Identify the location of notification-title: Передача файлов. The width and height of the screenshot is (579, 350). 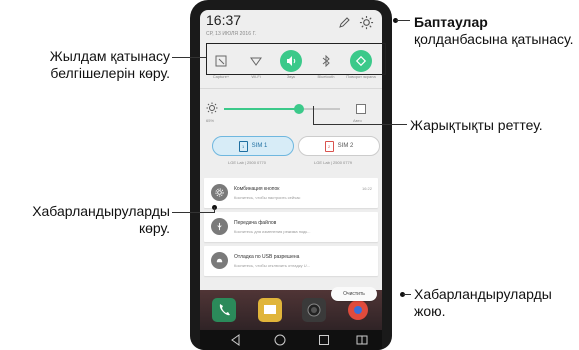
(255, 223).